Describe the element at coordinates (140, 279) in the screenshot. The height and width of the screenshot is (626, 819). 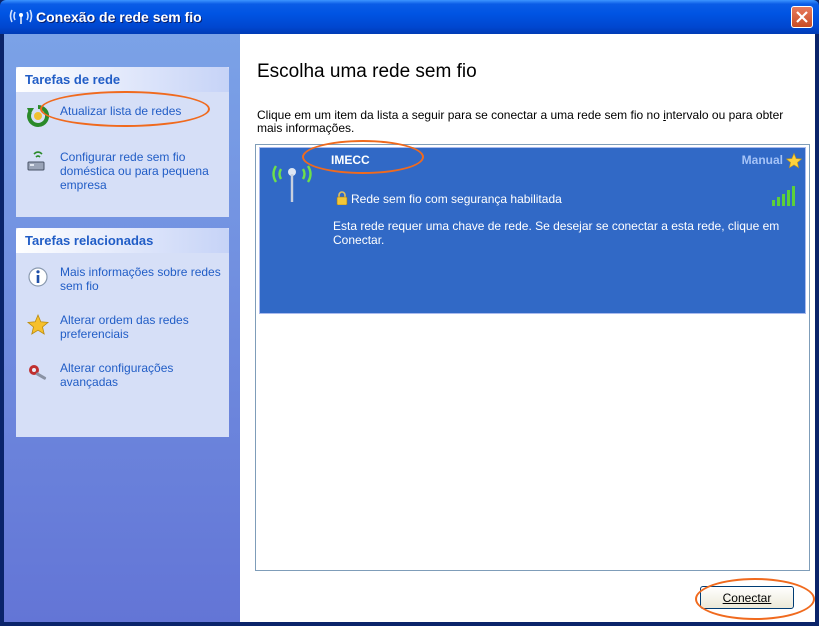
I see `more-info-wireless-label: Mais informações sobre redes sem fio` at that location.